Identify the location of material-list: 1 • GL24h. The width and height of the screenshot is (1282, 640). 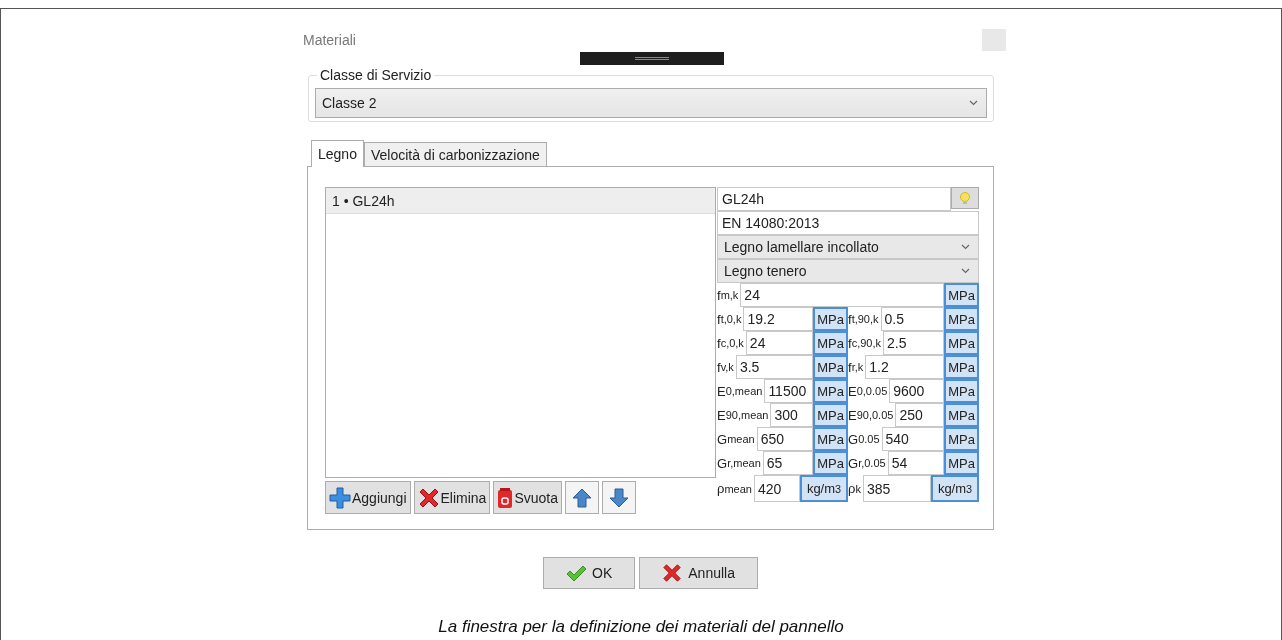
(520, 332).